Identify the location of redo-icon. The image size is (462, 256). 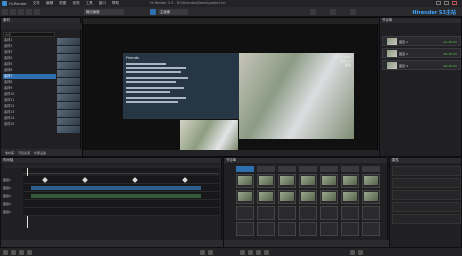
(37, 12).